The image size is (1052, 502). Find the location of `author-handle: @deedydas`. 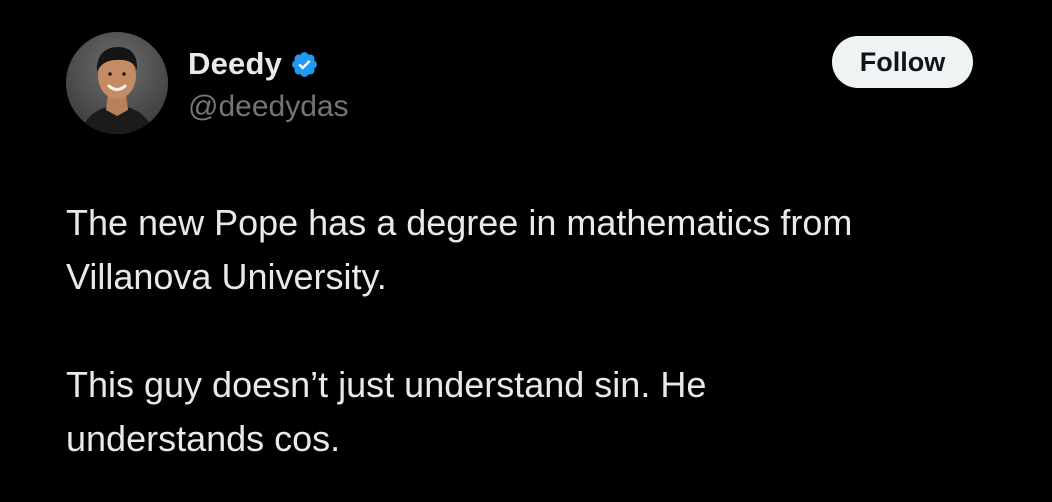

author-handle: @deedydas is located at coordinates (268, 107).